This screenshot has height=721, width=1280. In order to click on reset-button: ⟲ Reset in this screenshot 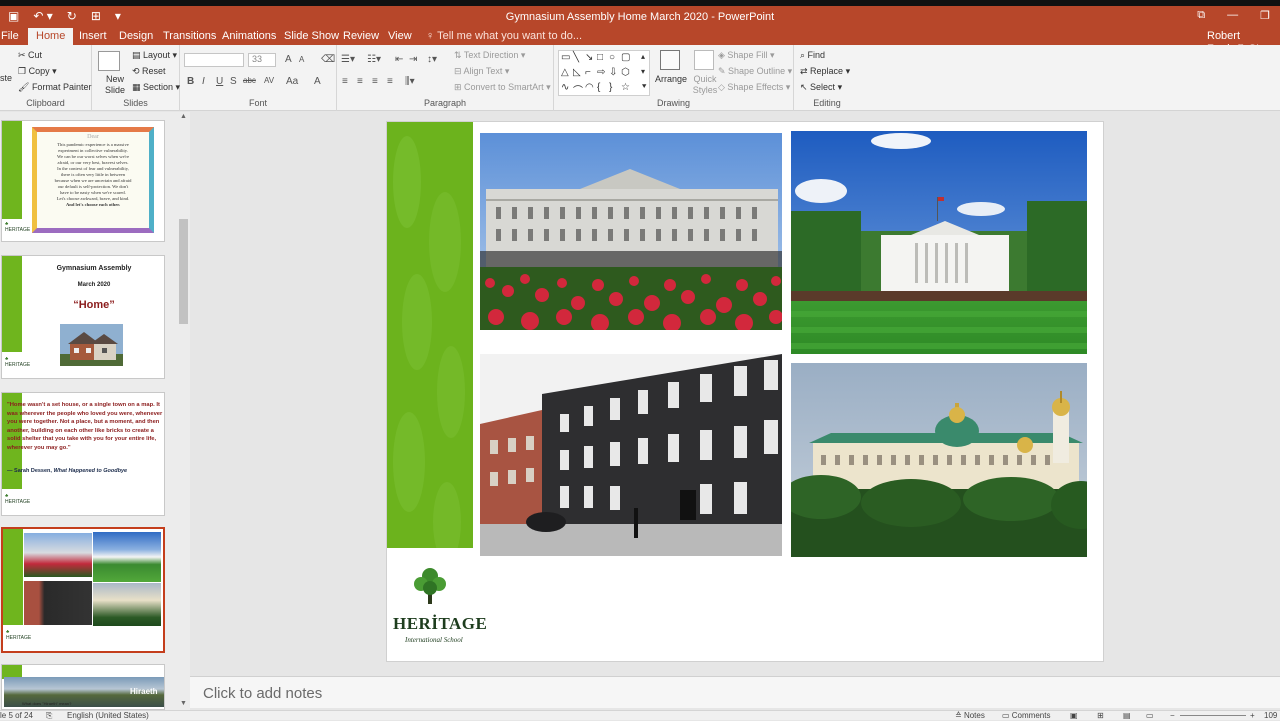, I will do `click(149, 71)`.